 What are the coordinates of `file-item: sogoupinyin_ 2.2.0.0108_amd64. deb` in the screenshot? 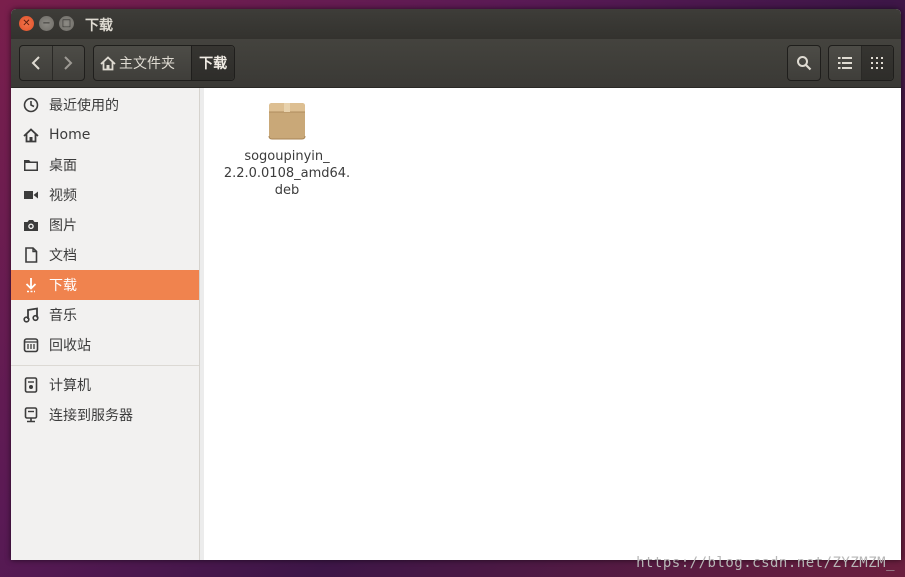 It's located at (287, 148).